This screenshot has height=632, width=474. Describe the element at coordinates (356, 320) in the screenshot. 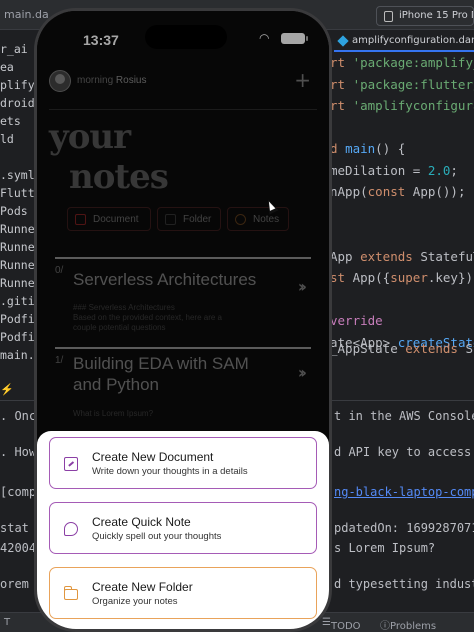

I see `code-token: verride` at that location.